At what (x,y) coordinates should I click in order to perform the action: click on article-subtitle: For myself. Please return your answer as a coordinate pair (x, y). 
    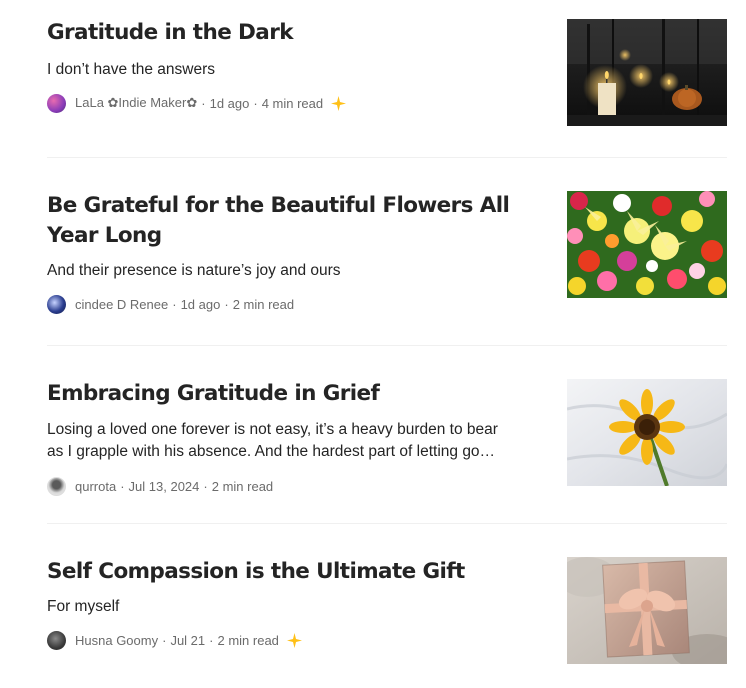
    Looking at the image, I should click on (83, 606).